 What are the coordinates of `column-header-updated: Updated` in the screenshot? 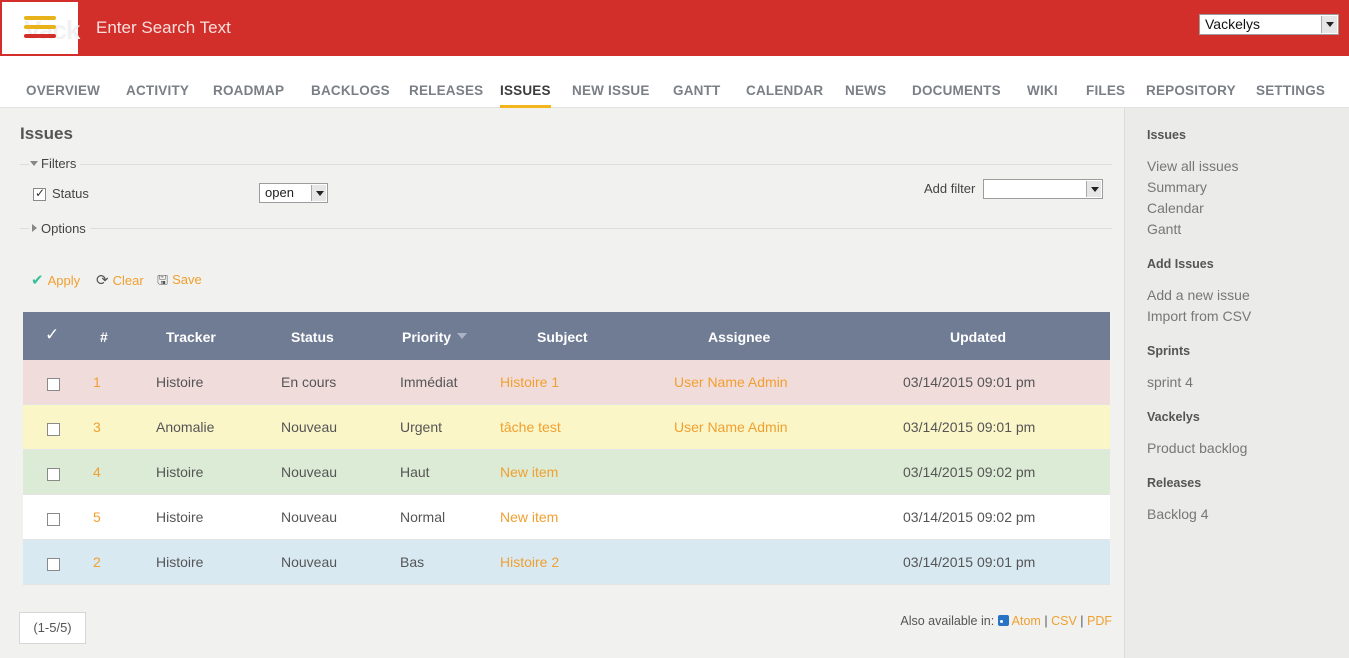 It's located at (978, 337).